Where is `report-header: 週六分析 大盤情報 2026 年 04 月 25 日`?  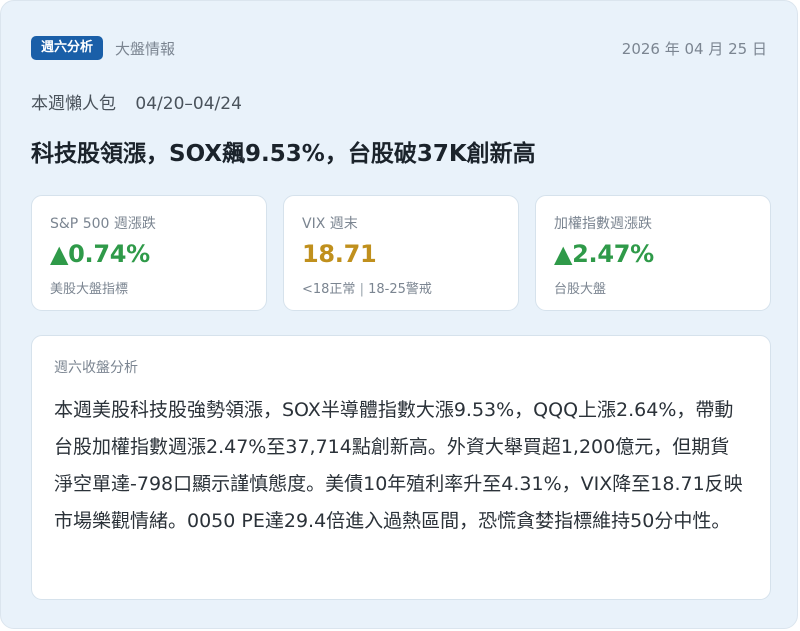 report-header: 週六分析 大盤情報 2026 年 04 月 25 日 is located at coordinates (399, 48).